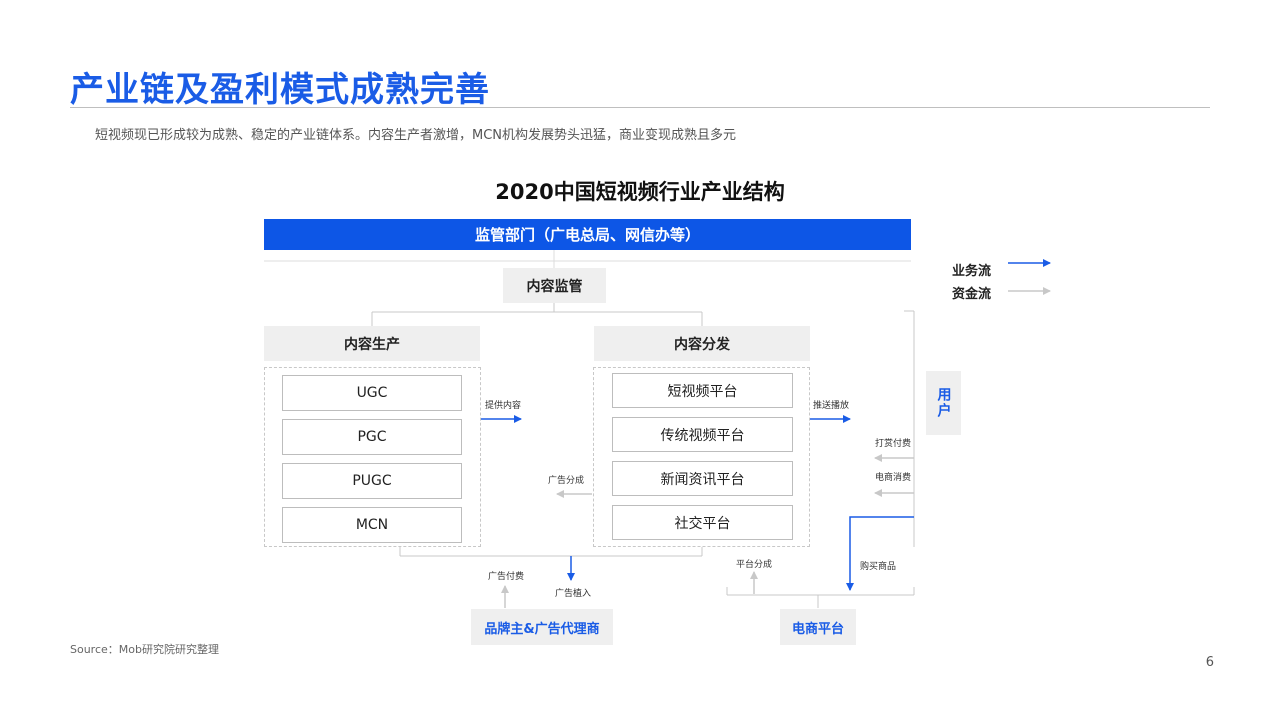 The width and height of the screenshot is (1280, 720). I want to click on legend-money-flow-label: 资金流, so click(972, 294).